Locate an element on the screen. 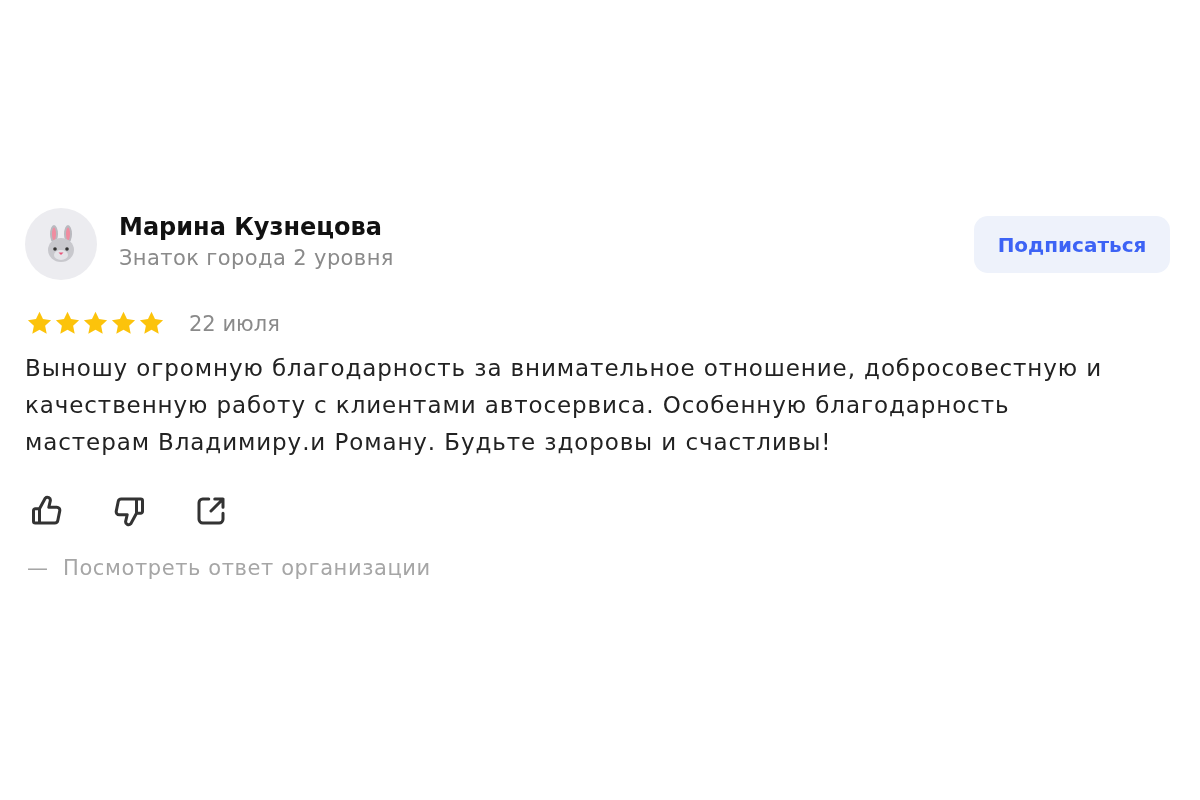  subscribe-button: Подписаться is located at coordinates (1072, 244).